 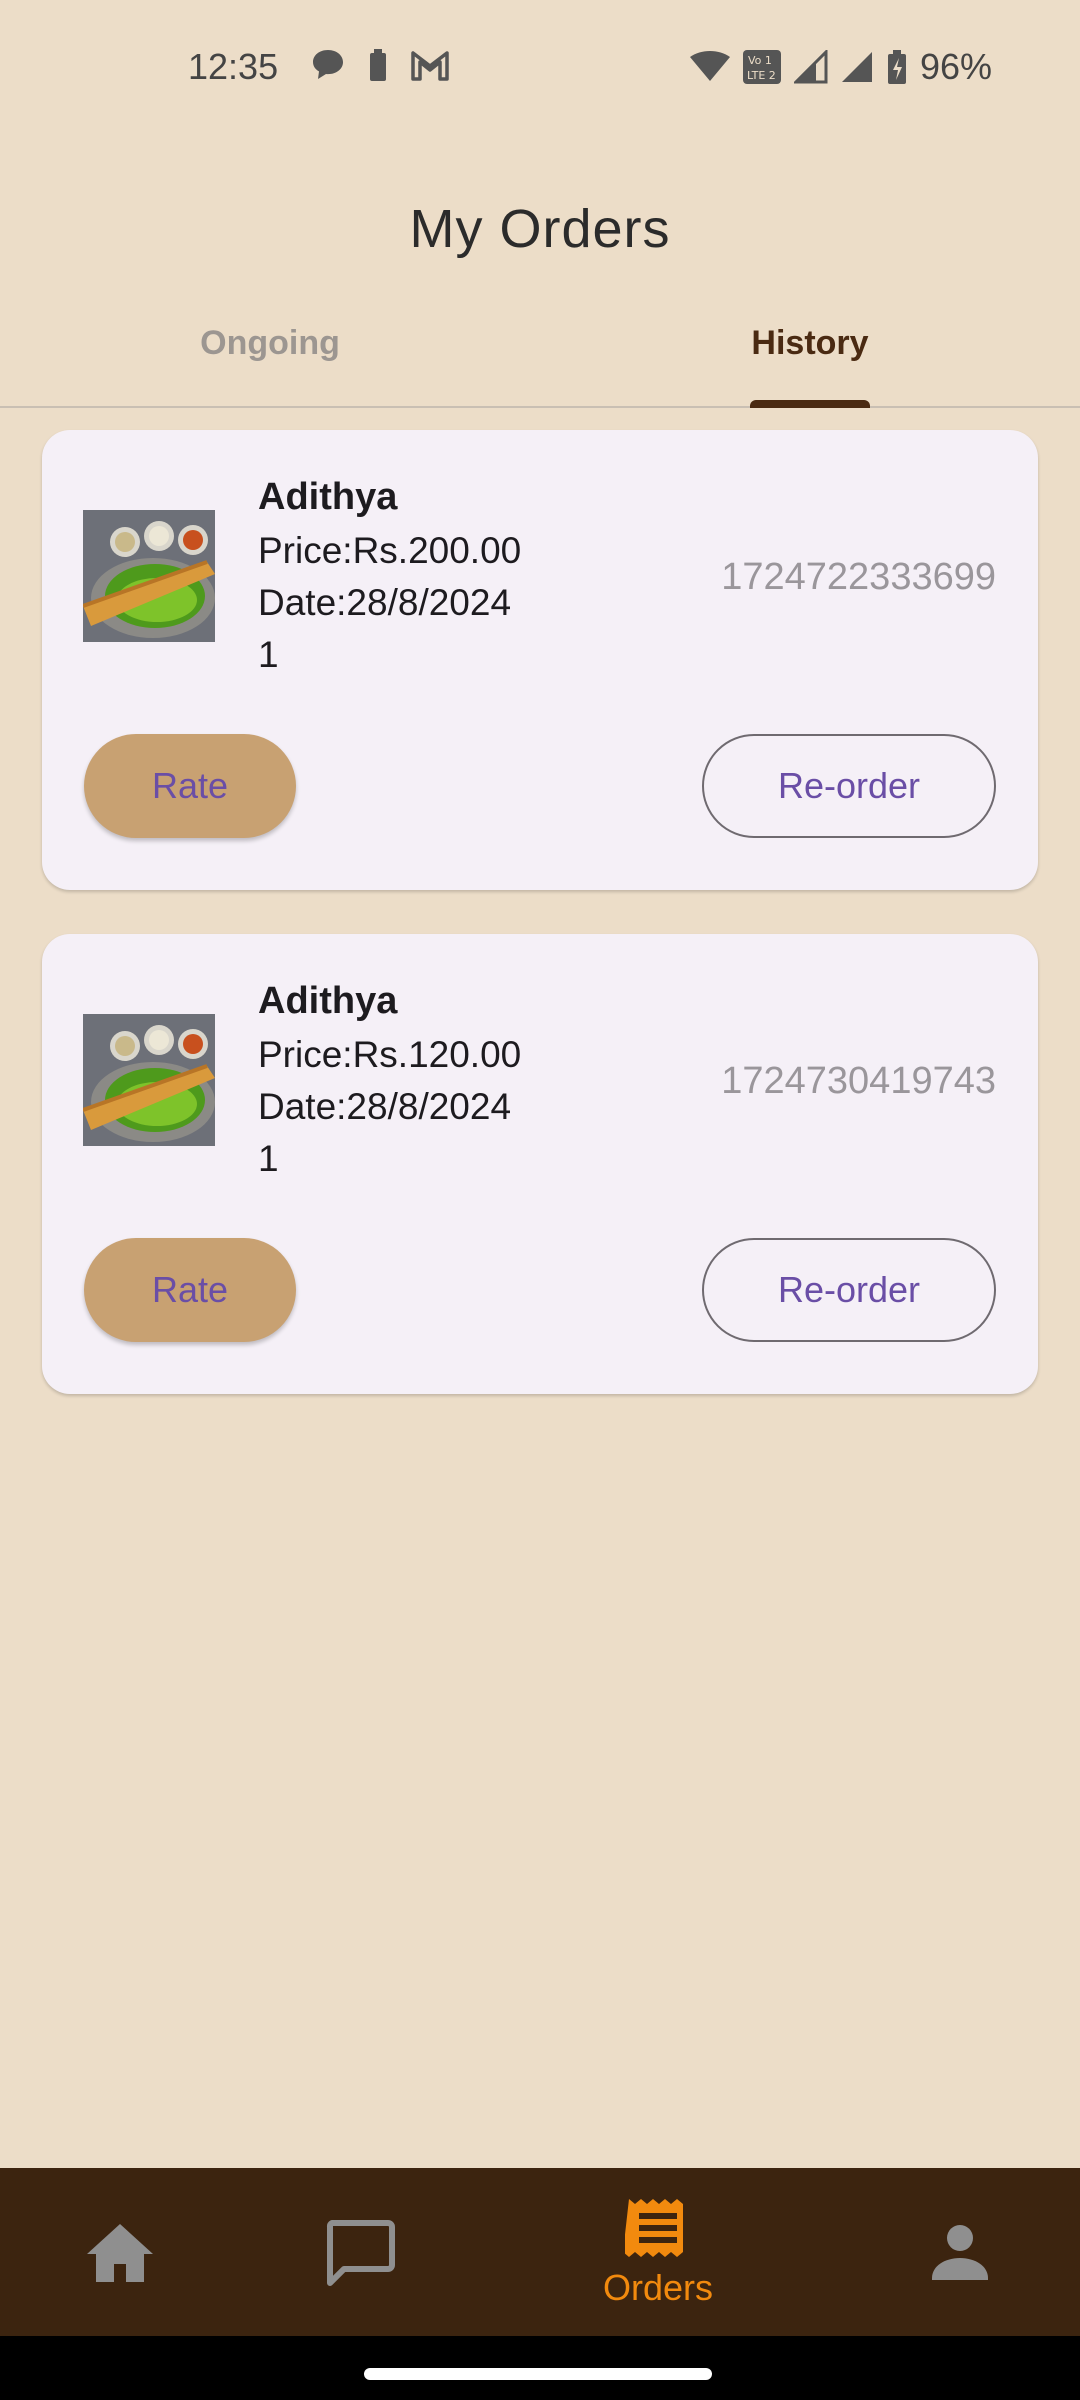 I want to click on tab-ongoing: Ongoing, so click(x=270, y=343).